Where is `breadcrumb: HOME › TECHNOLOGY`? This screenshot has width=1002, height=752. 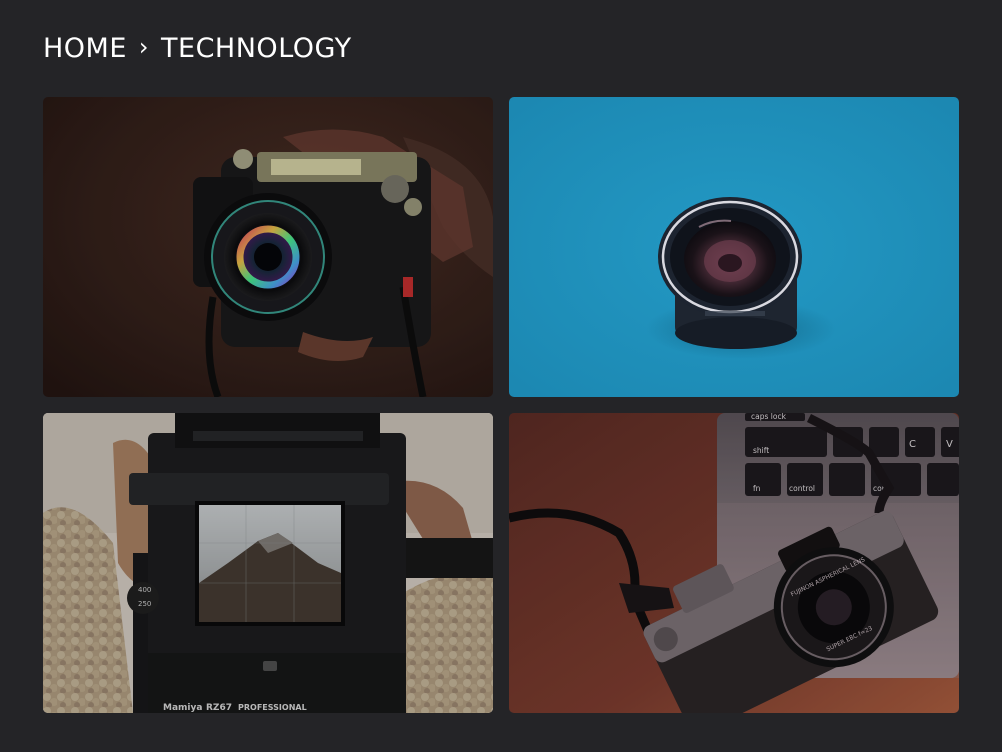
breadcrumb: HOME › TECHNOLOGY is located at coordinates (197, 48).